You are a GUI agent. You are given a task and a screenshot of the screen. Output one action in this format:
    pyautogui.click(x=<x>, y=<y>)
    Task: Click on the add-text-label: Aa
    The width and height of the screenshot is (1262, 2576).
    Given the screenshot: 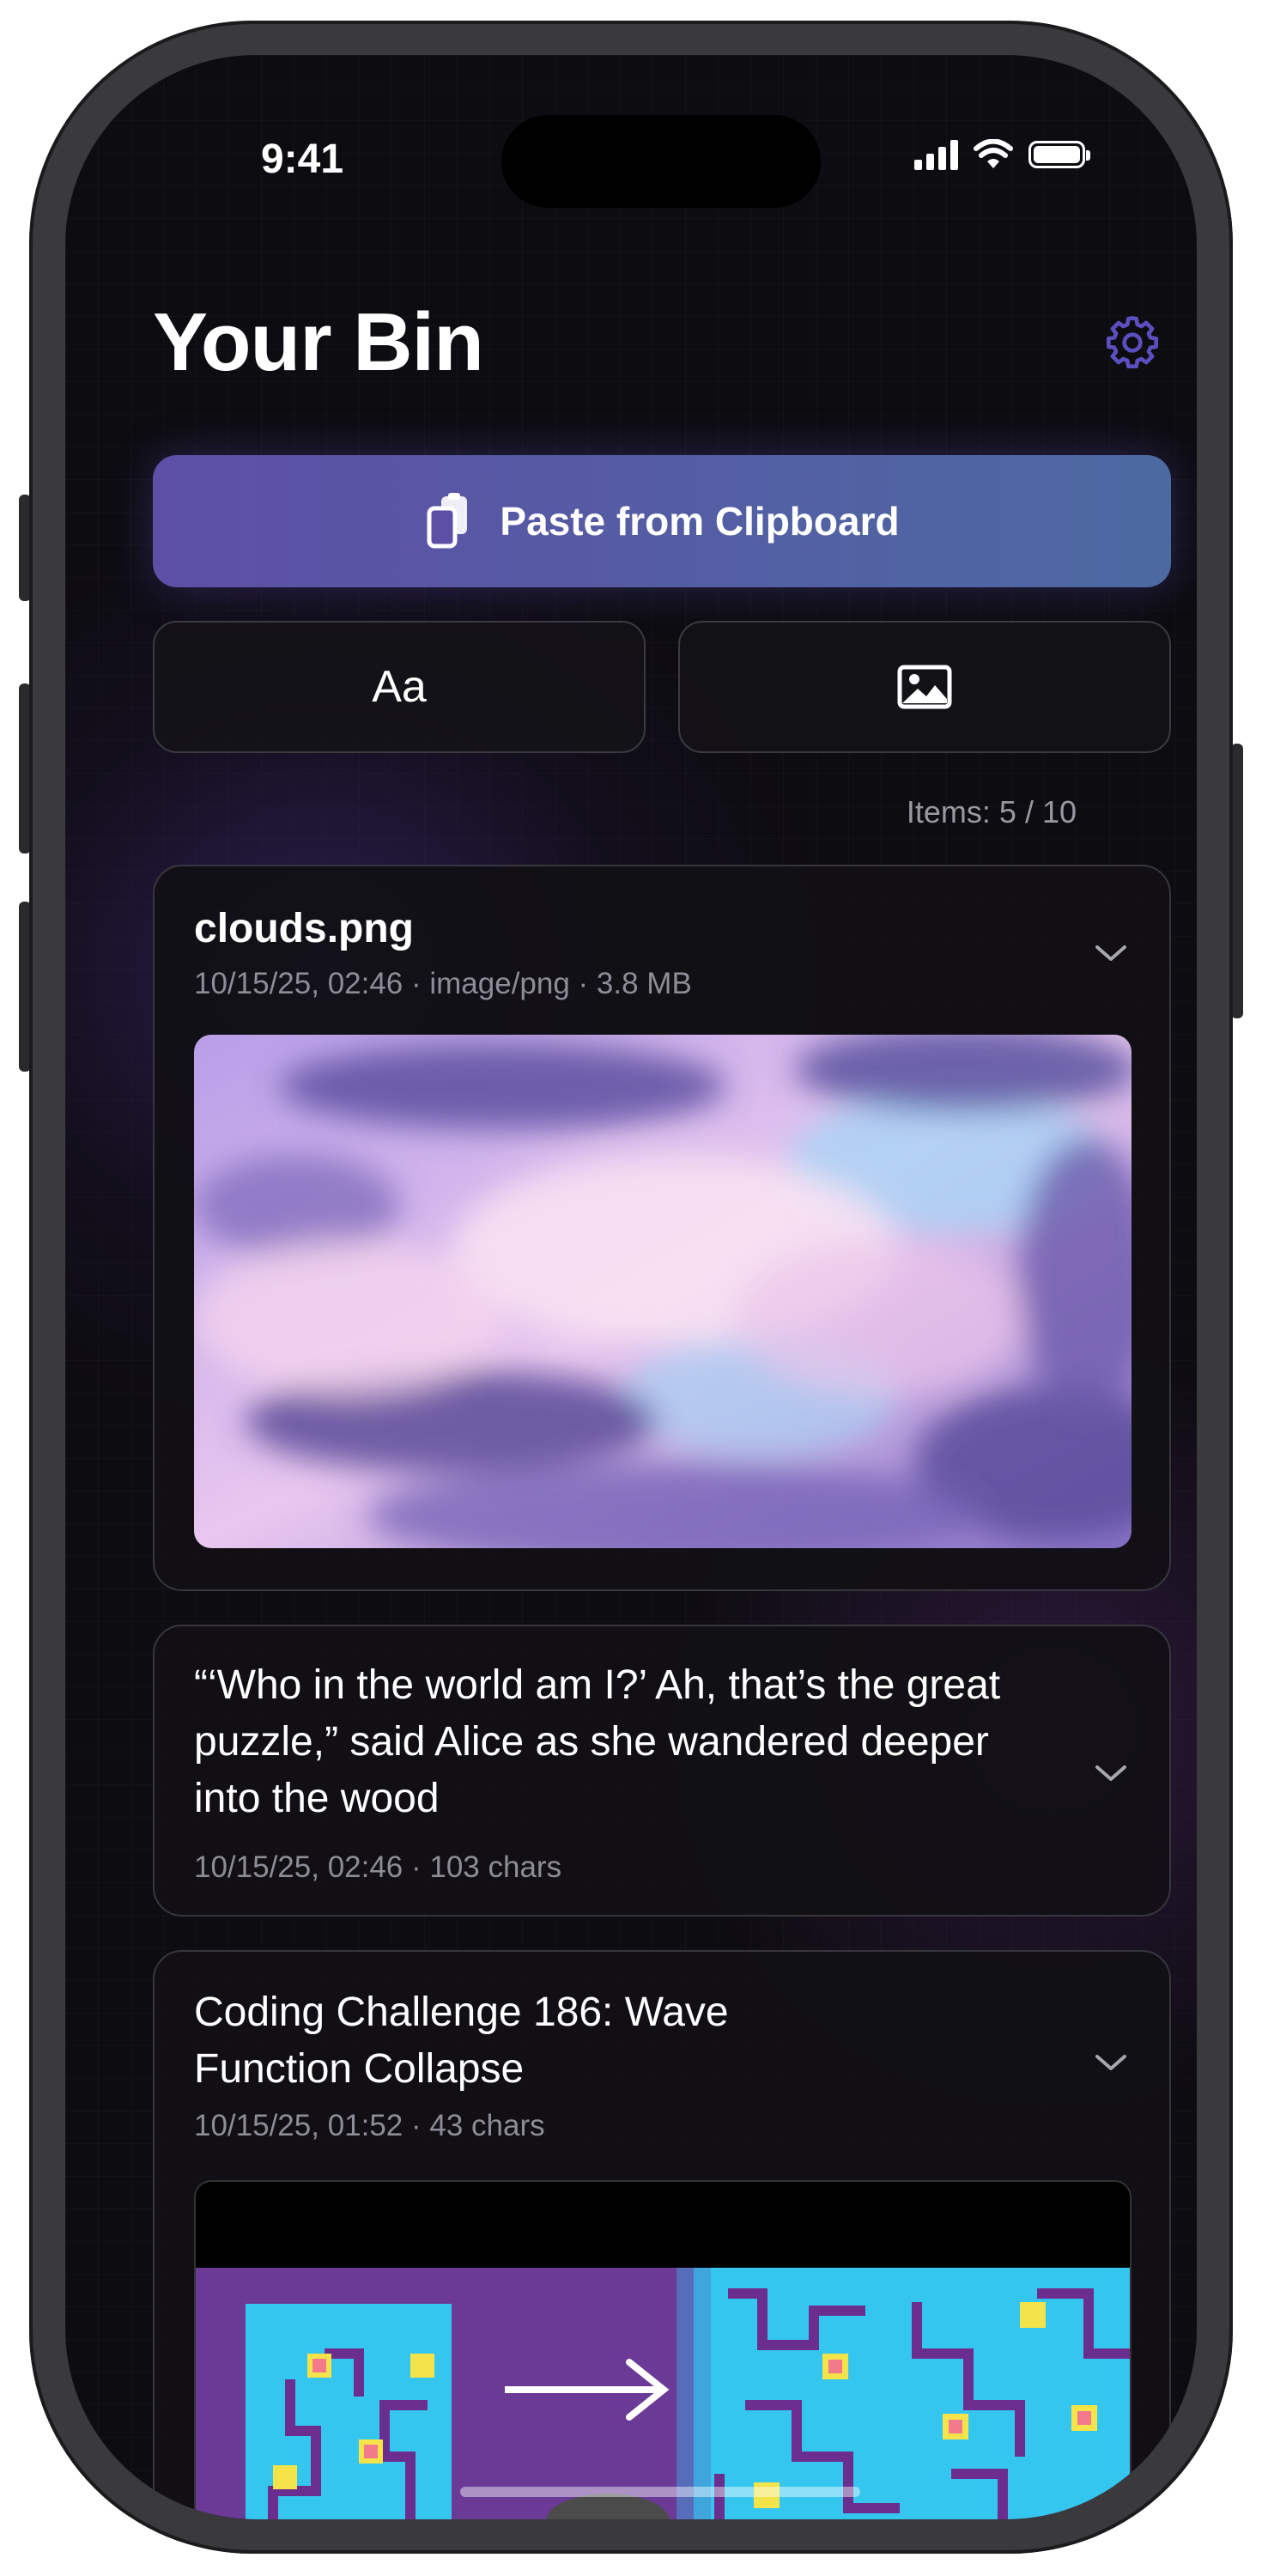 What is the action you would take?
    pyautogui.click(x=399, y=687)
    